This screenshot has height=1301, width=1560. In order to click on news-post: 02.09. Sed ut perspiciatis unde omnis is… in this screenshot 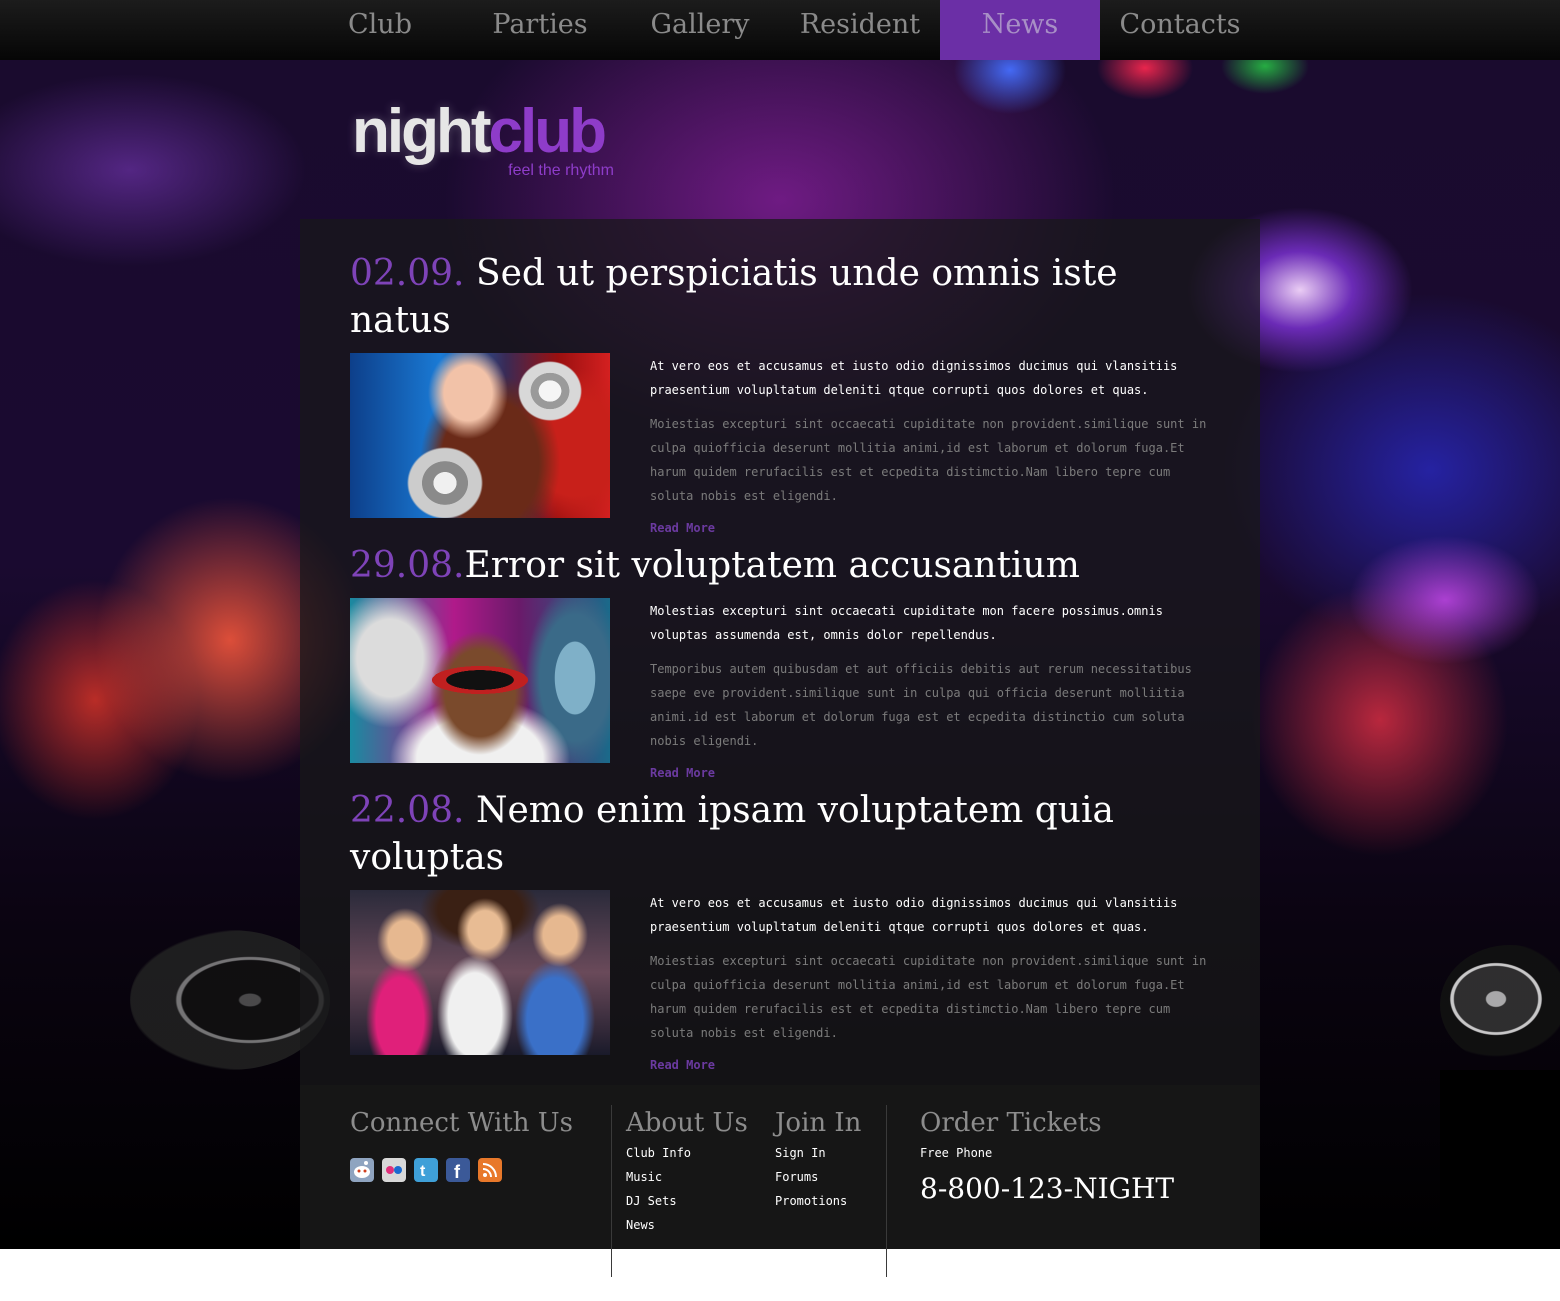, I will do `click(785, 395)`.